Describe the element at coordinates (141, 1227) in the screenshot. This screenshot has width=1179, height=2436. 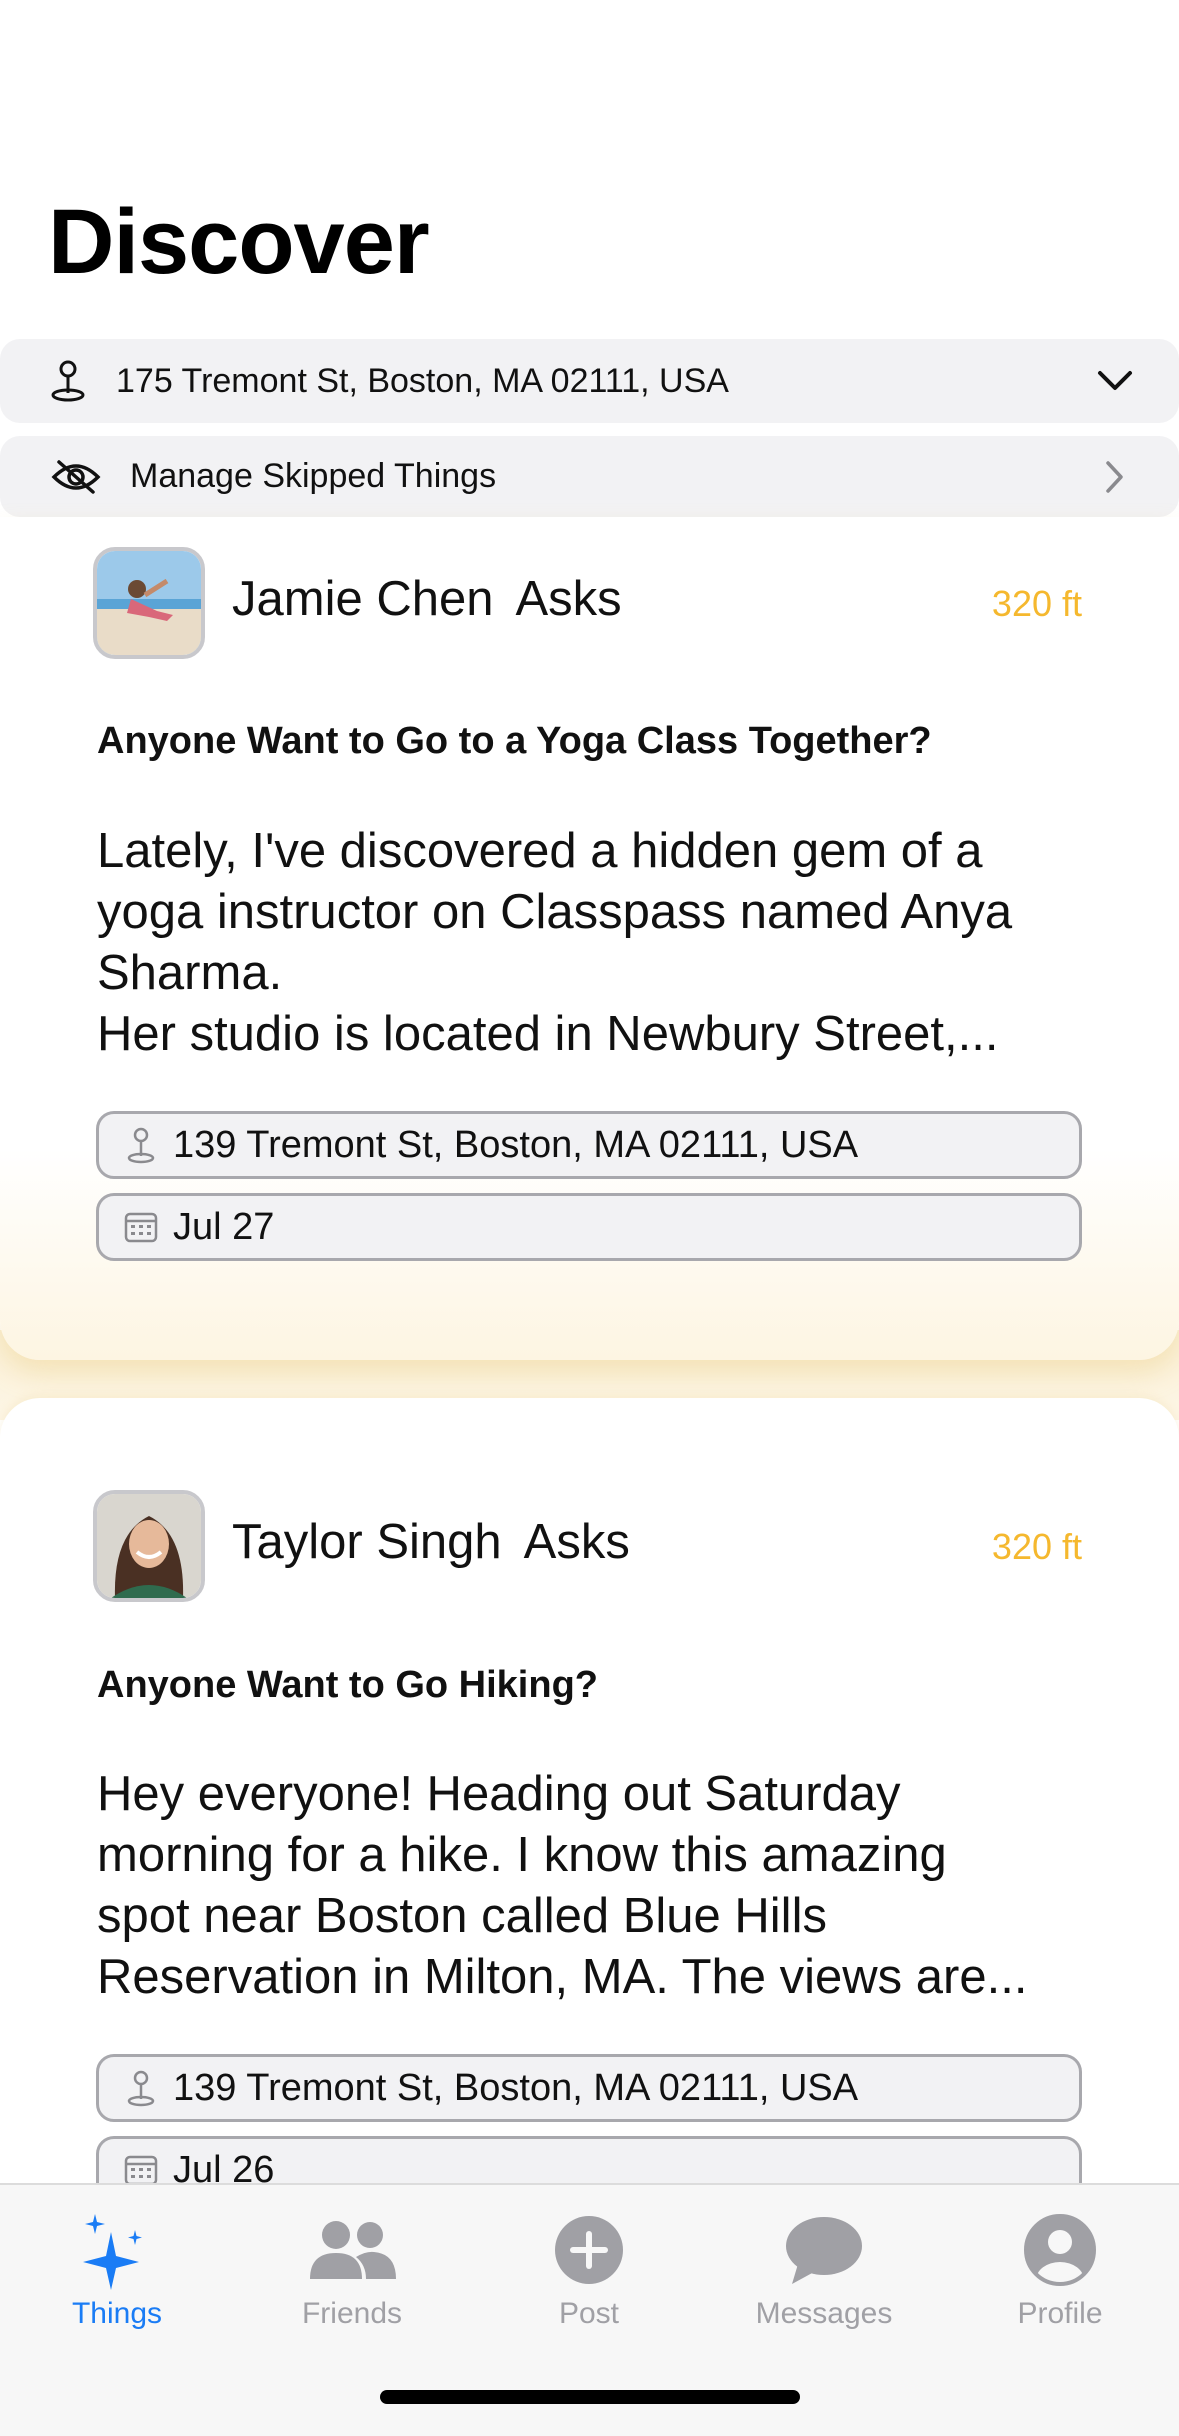
I see `calendar-icon` at that location.